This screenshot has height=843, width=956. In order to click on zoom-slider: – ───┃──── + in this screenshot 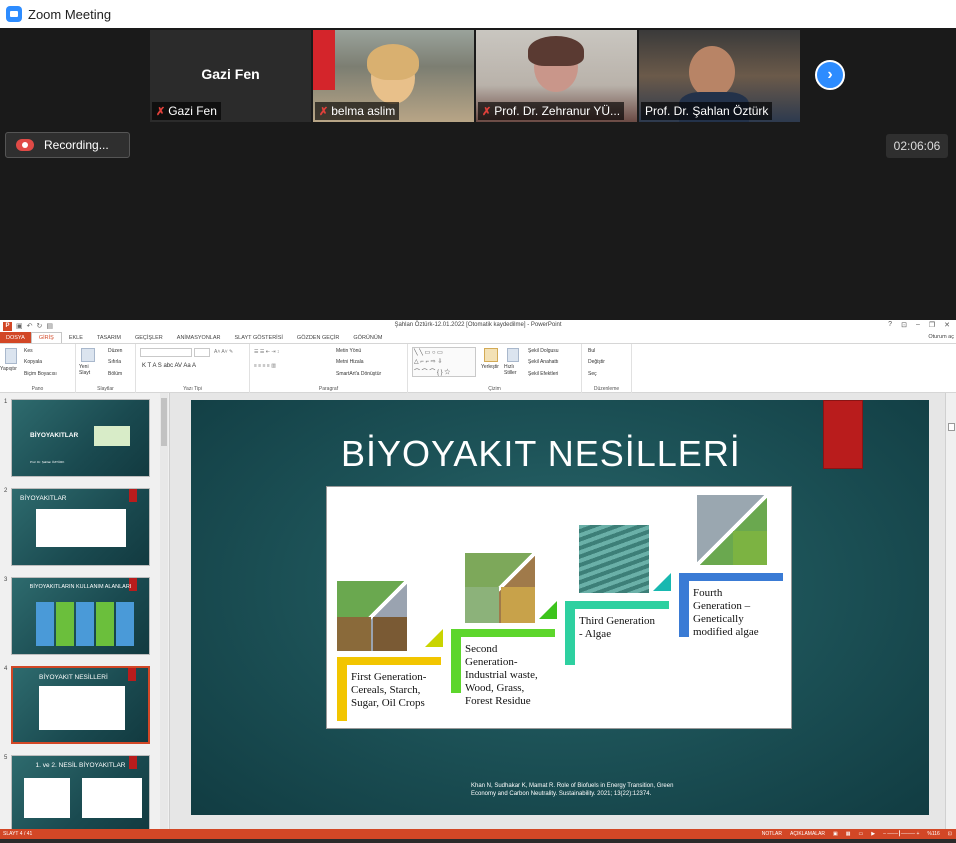, I will do `click(901, 834)`.